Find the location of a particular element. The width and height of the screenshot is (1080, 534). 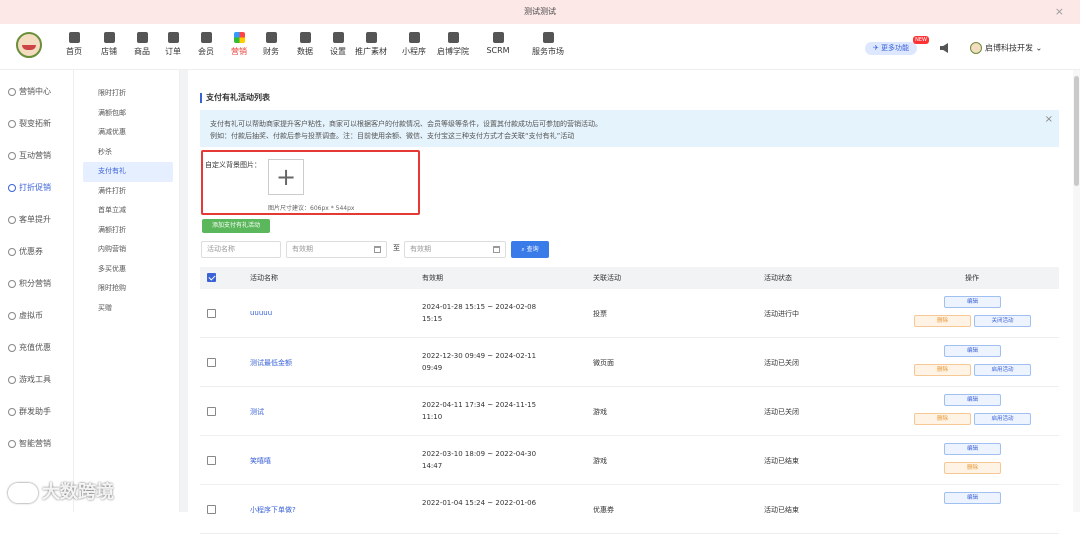

toggle-activity-button: 关闭活动 is located at coordinates (1002, 321).